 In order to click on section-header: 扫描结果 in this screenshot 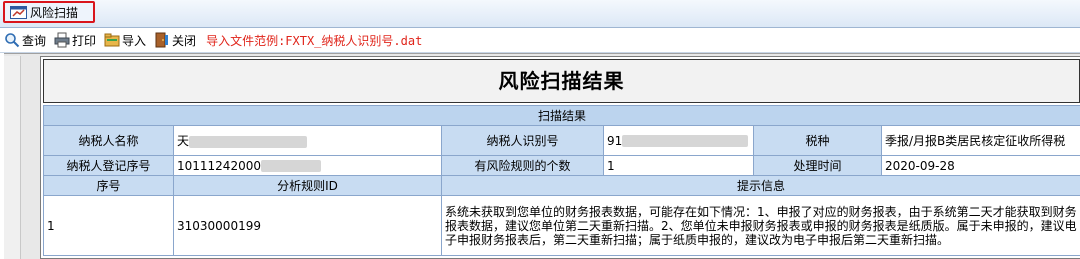, I will do `click(562, 116)`.